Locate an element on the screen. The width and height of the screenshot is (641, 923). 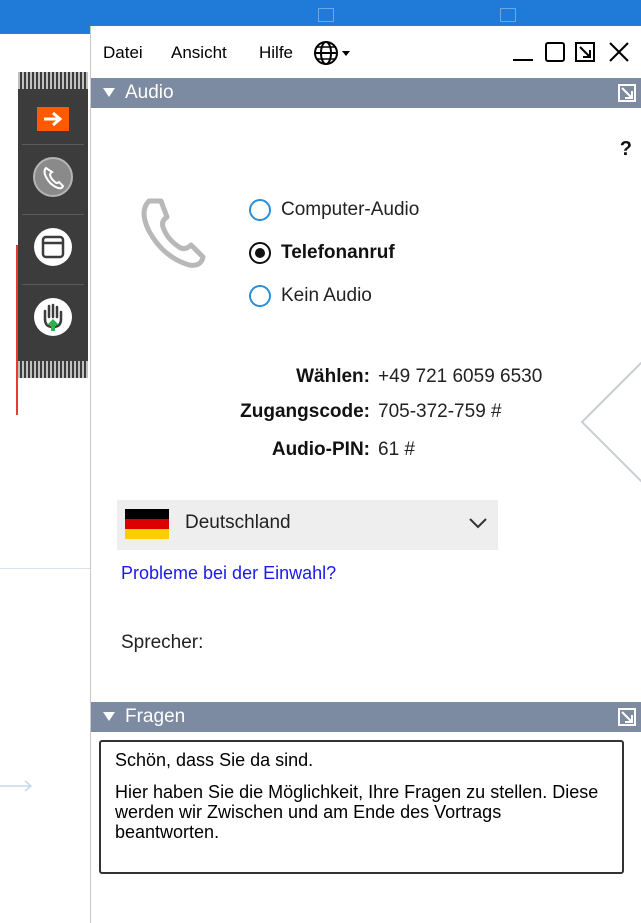
arrow-right-icon is located at coordinates (53, 119).